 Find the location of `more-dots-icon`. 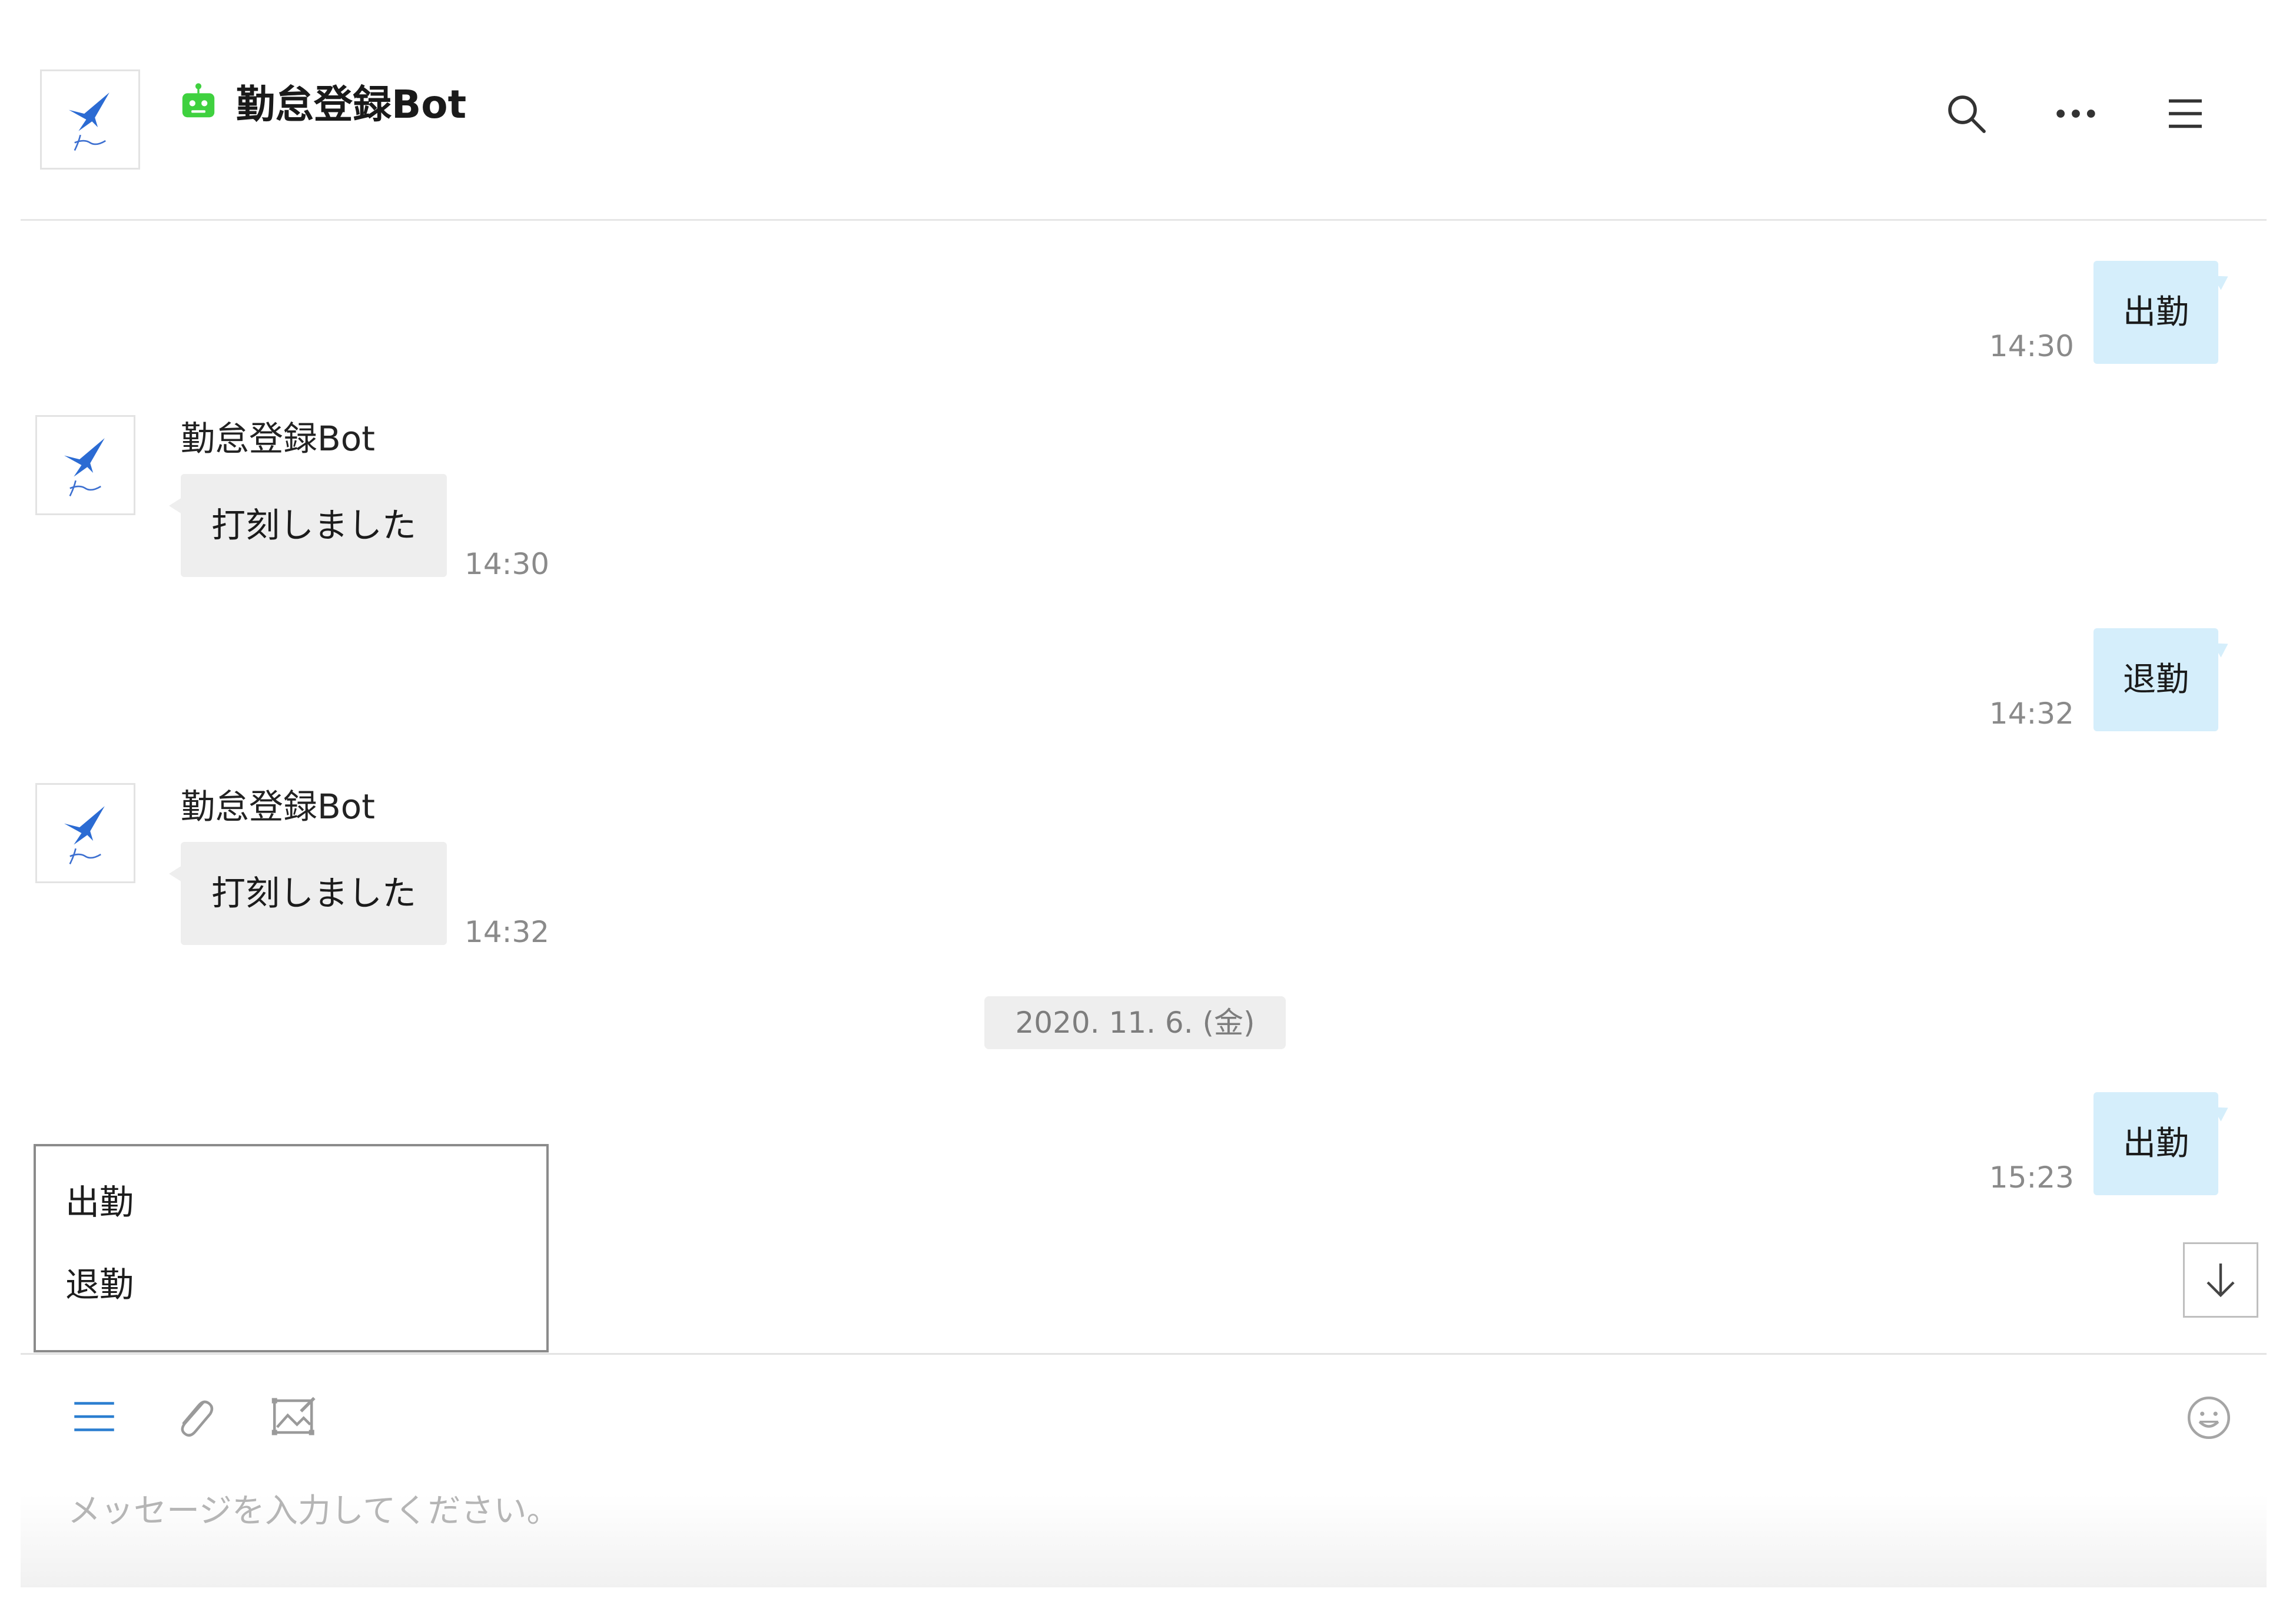

more-dots-icon is located at coordinates (2075, 114).